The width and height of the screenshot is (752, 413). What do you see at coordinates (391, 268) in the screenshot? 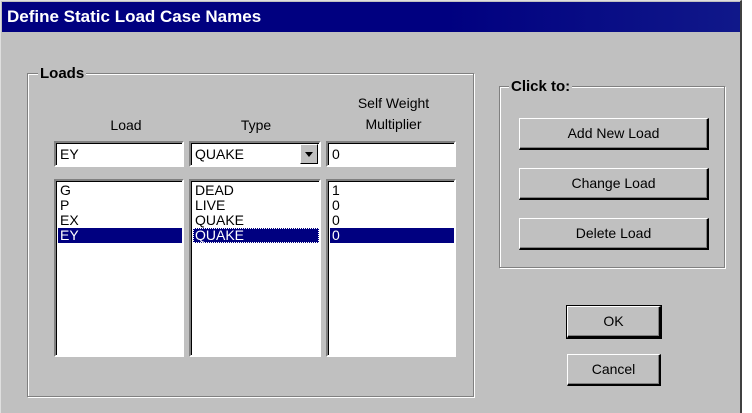
I see `multiplier-list: 1 0 0 0` at bounding box center [391, 268].